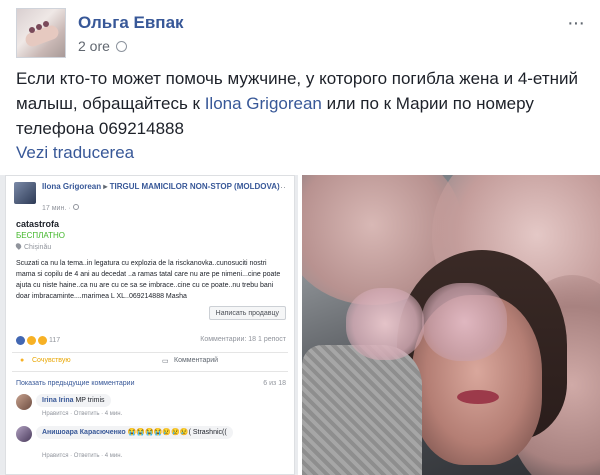 The image size is (600, 475). What do you see at coordinates (41, 33) in the screenshot?
I see `author-avatar` at bounding box center [41, 33].